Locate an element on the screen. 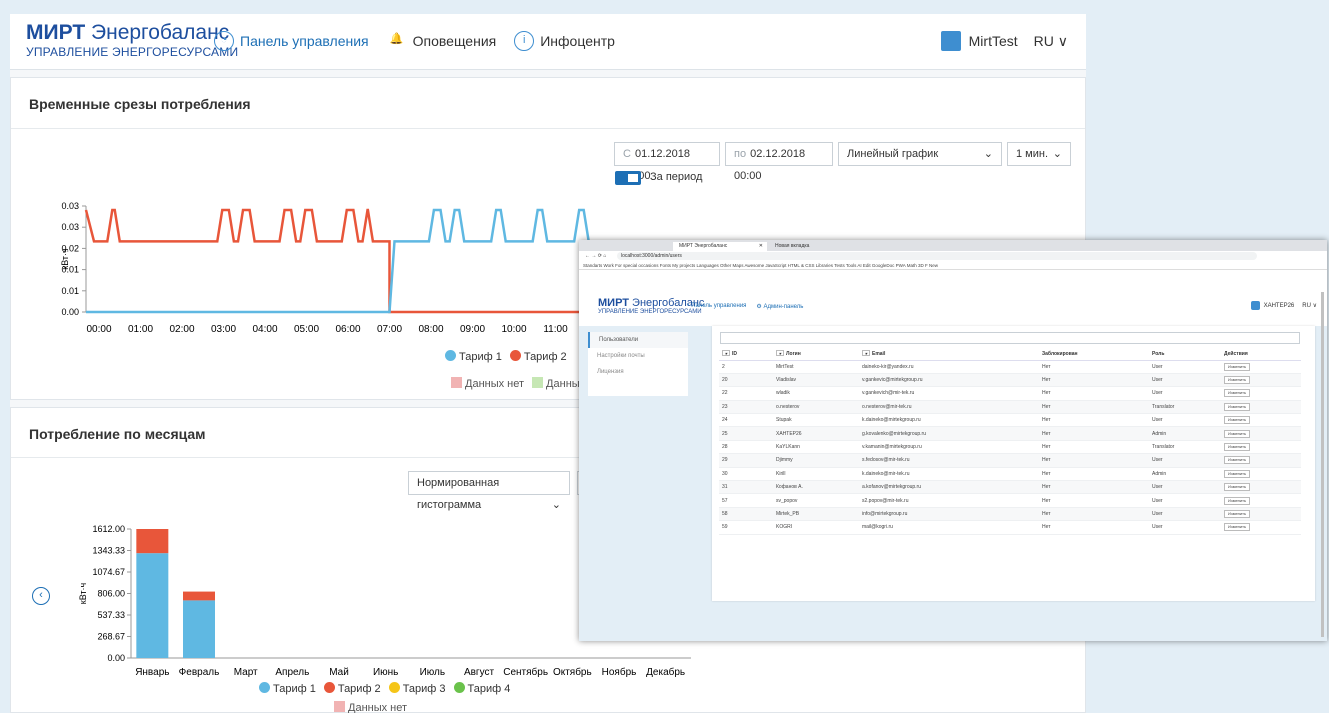 This screenshot has height=713, width=1329. nav-alerts: 🔔 Оповещения is located at coordinates (442, 41).